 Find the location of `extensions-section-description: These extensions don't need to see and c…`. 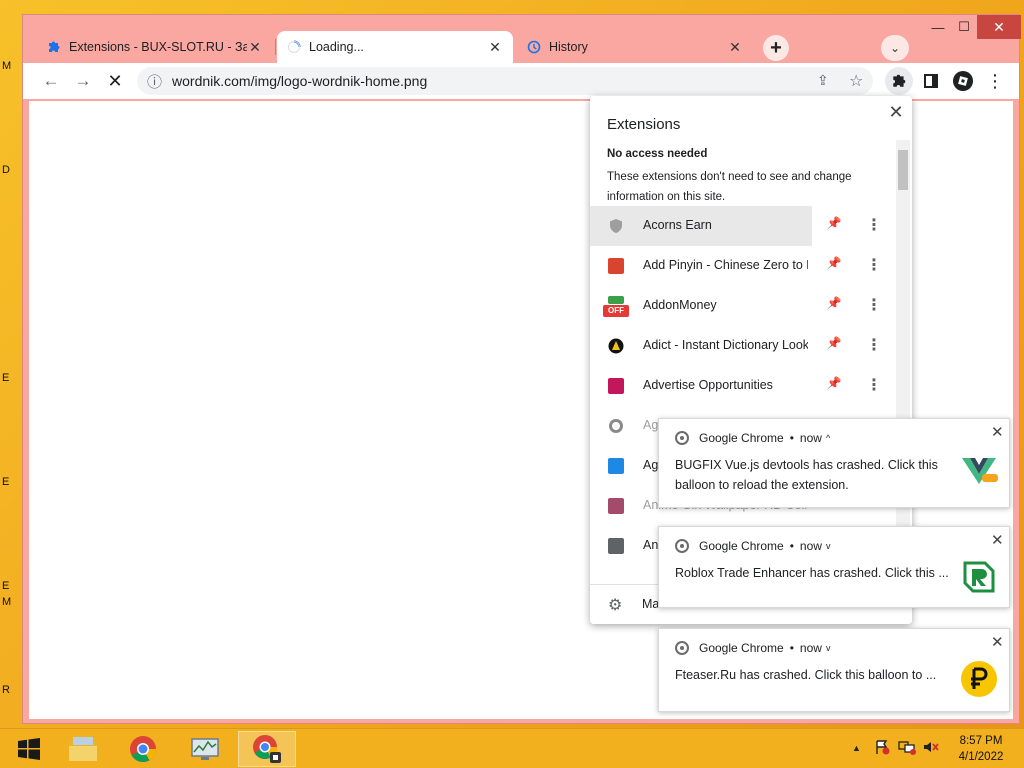

extensions-section-description: These extensions don't need to see and c… is located at coordinates (729, 187).